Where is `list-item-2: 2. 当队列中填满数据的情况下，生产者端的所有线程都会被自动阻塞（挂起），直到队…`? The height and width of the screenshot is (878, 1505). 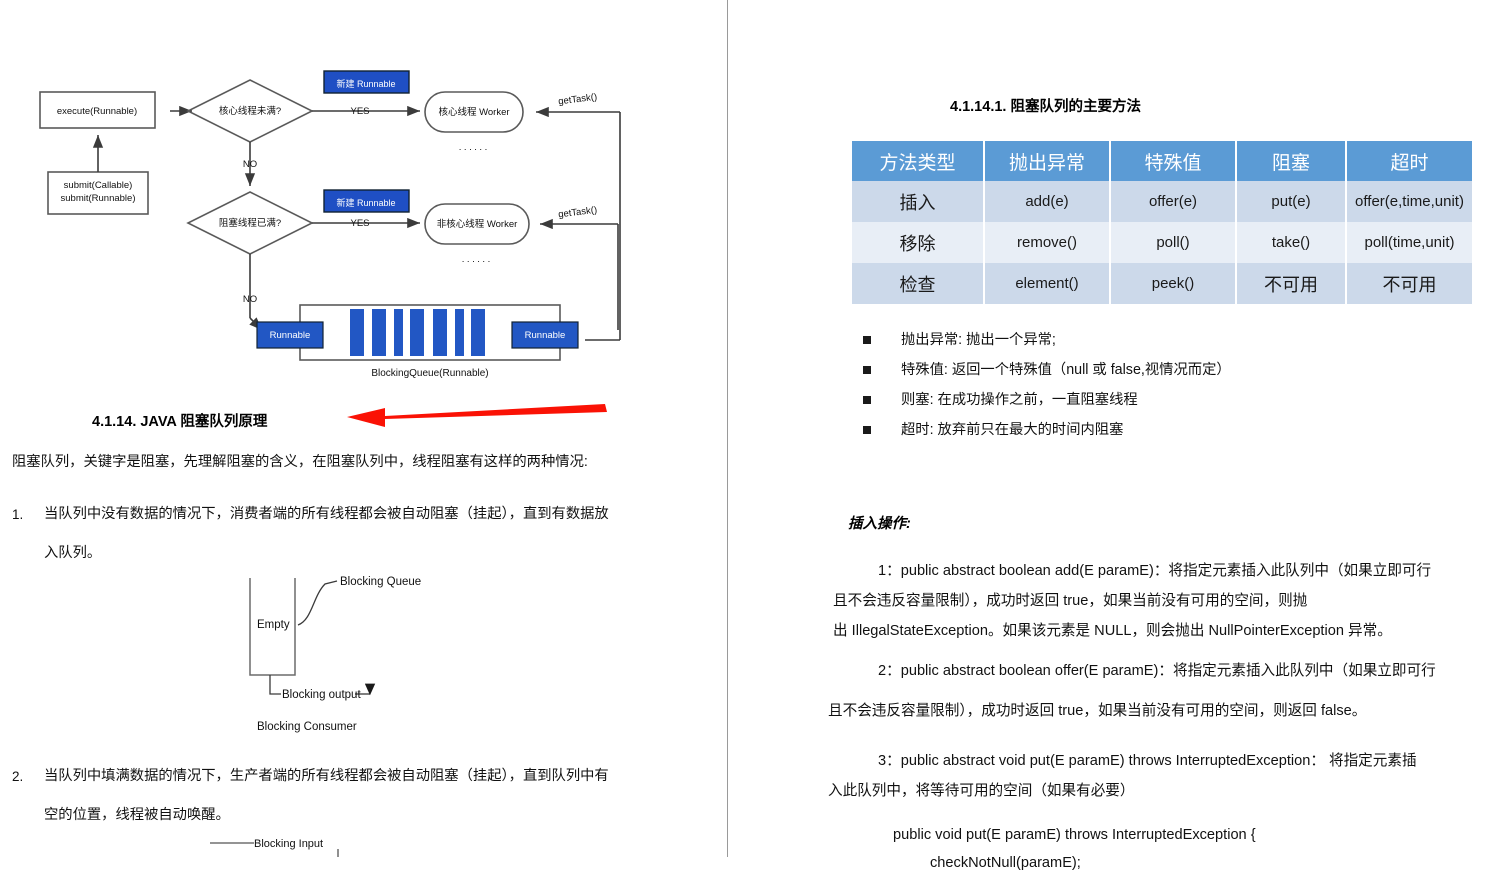 list-item-2: 2. 当队列中填满数据的情况下，生产者端的所有线程都会被自动阻塞（挂起），直到队… is located at coordinates (342, 796).